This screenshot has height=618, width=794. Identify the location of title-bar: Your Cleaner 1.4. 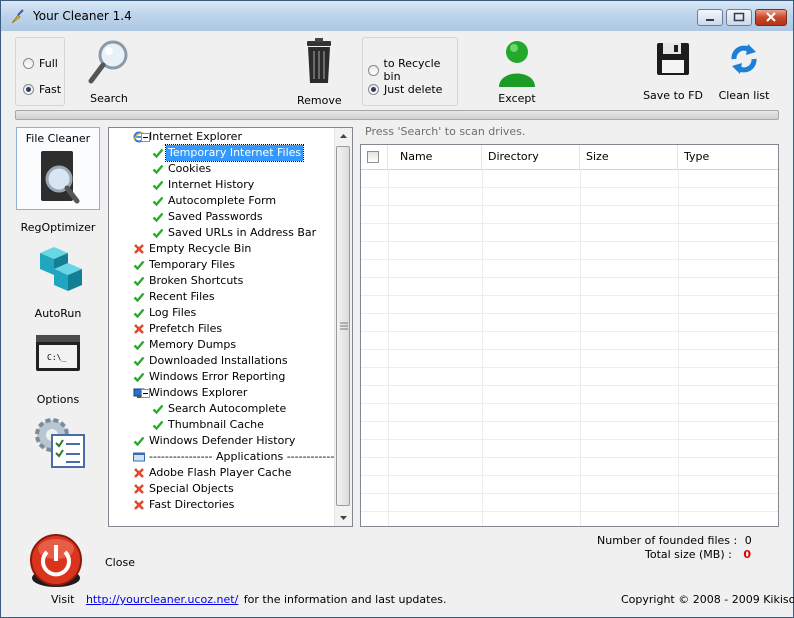
(397, 16).